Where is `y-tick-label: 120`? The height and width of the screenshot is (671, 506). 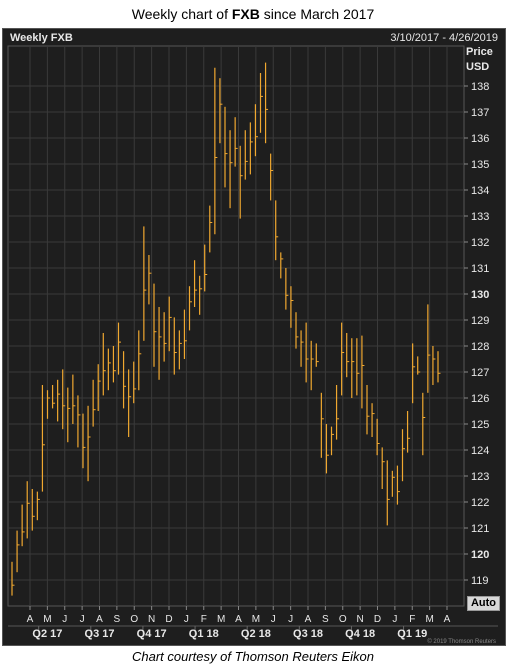
y-tick-label: 120 is located at coordinates (480, 555).